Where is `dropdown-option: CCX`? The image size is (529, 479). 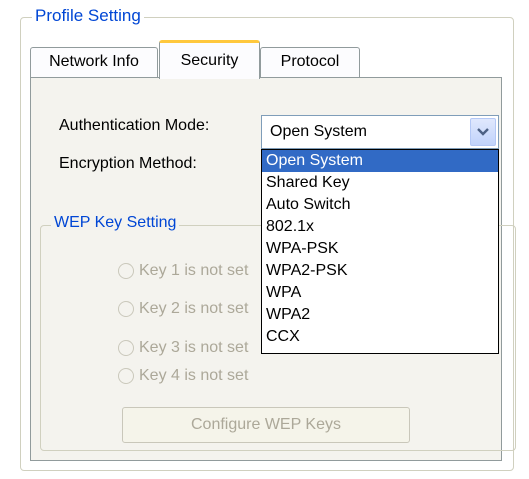
dropdown-option: CCX is located at coordinates (380, 337).